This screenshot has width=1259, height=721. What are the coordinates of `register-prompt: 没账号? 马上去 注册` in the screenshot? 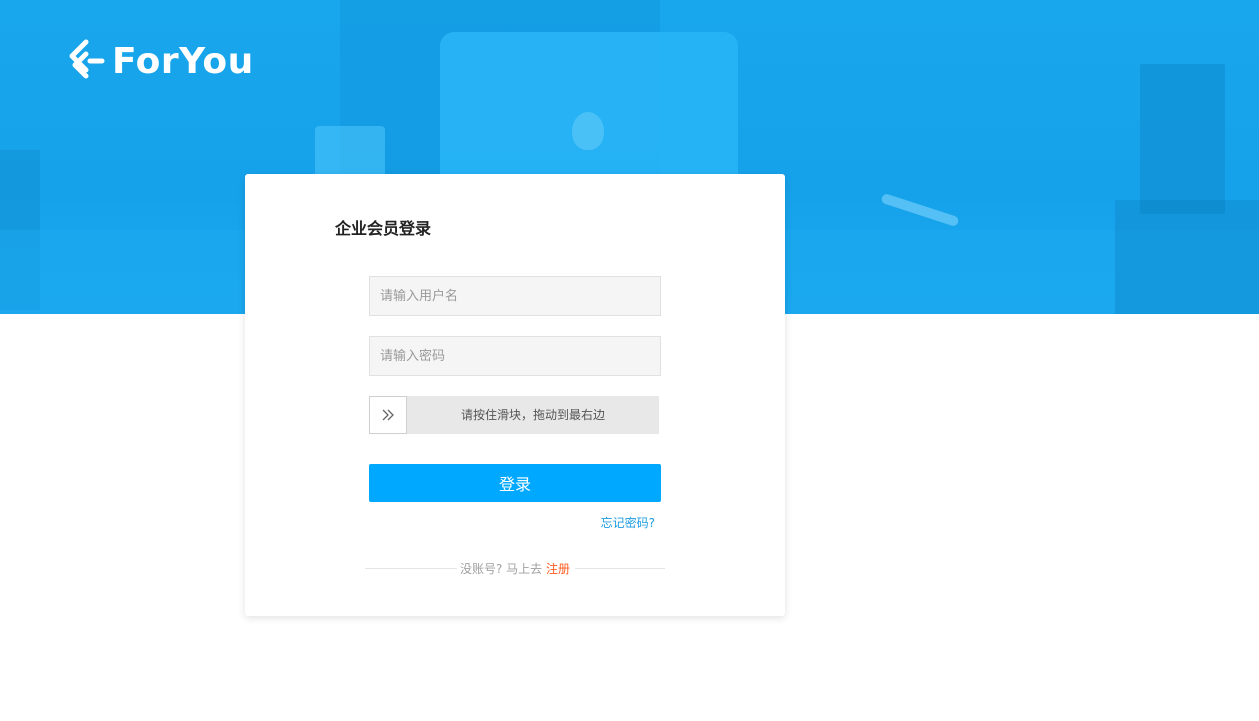 It's located at (515, 568).